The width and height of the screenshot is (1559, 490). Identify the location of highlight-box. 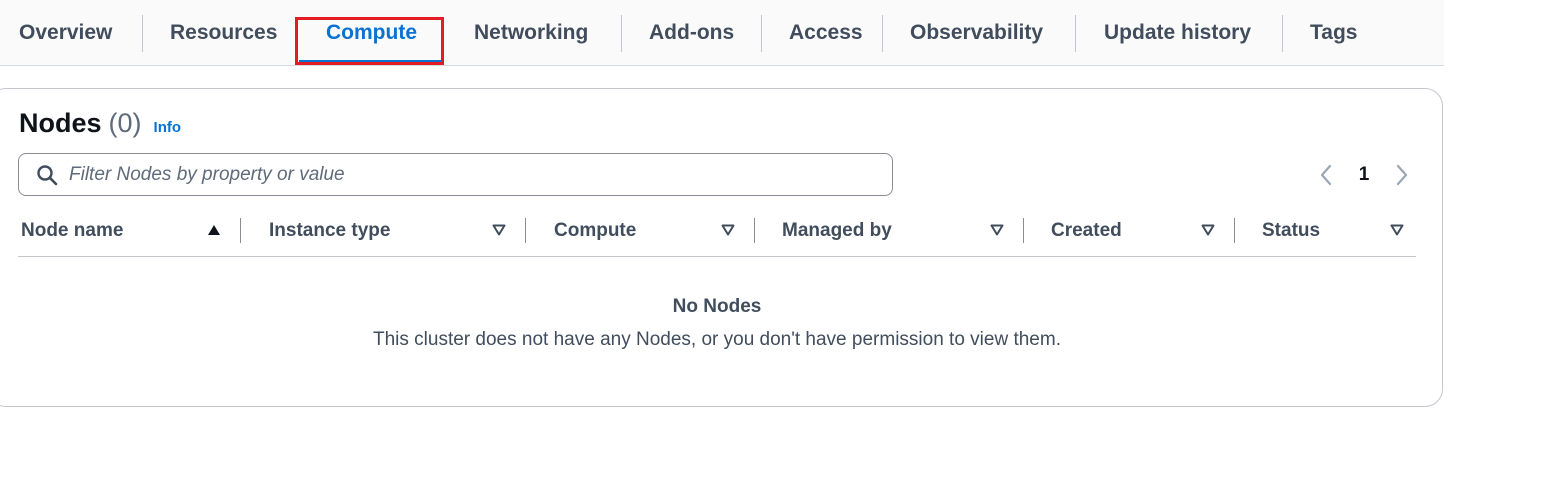
(369, 41).